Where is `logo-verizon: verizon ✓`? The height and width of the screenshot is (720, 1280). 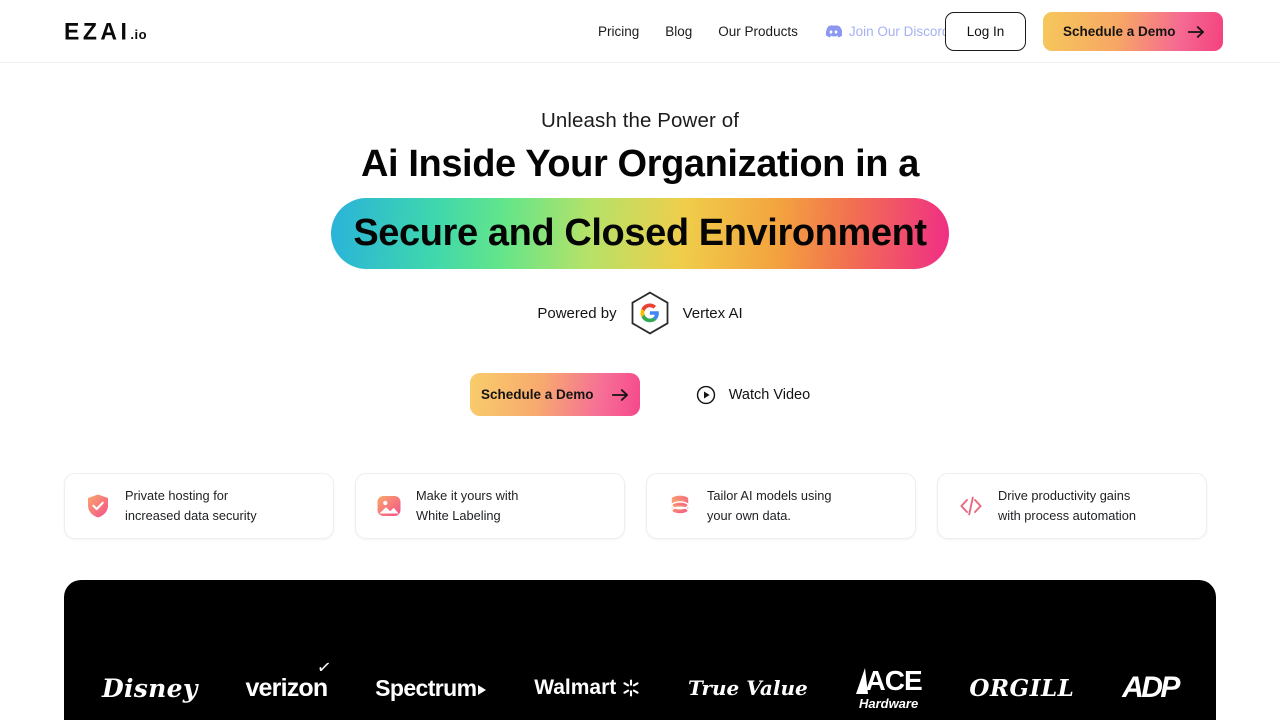 logo-verizon: verizon ✓ is located at coordinates (288, 683).